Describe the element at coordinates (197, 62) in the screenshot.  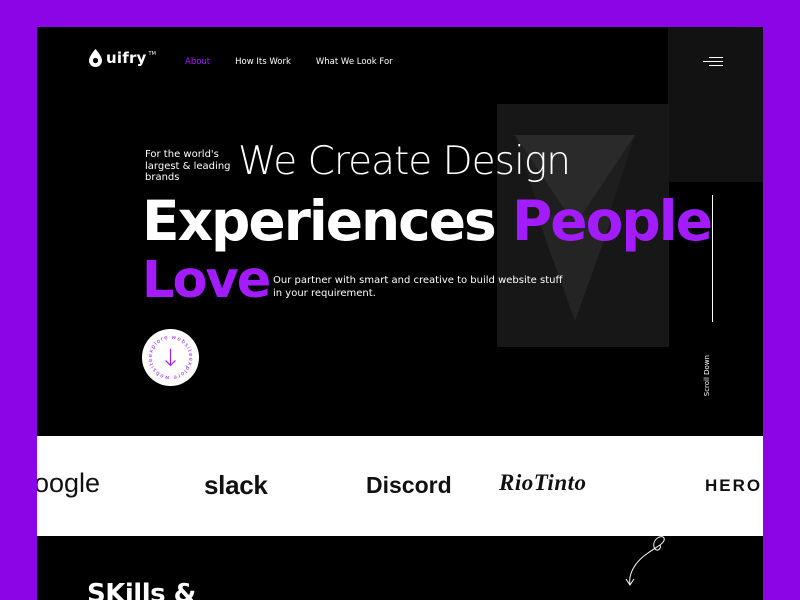
I see `nav-item-about: About` at that location.